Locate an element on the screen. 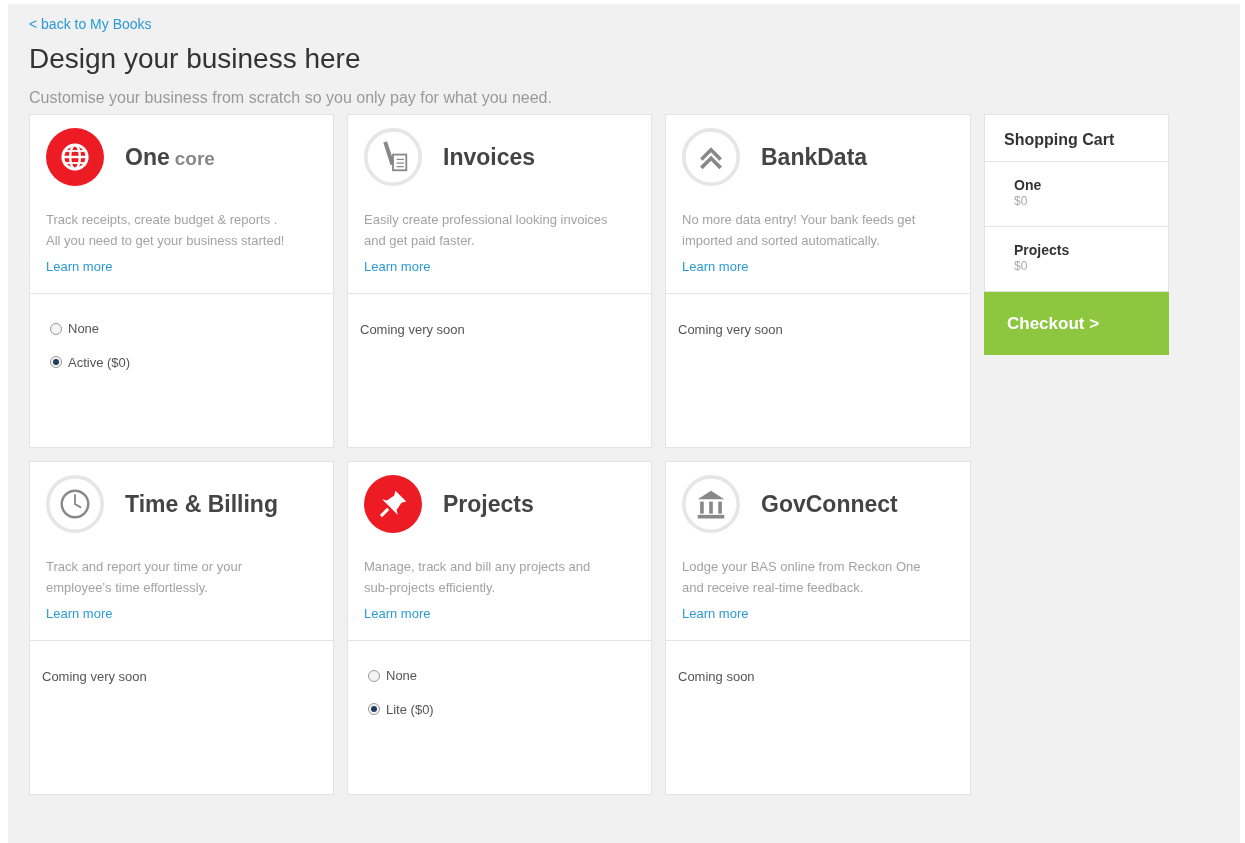 This screenshot has height=843, width=1245. module-title: Time & Billing is located at coordinates (201, 504).